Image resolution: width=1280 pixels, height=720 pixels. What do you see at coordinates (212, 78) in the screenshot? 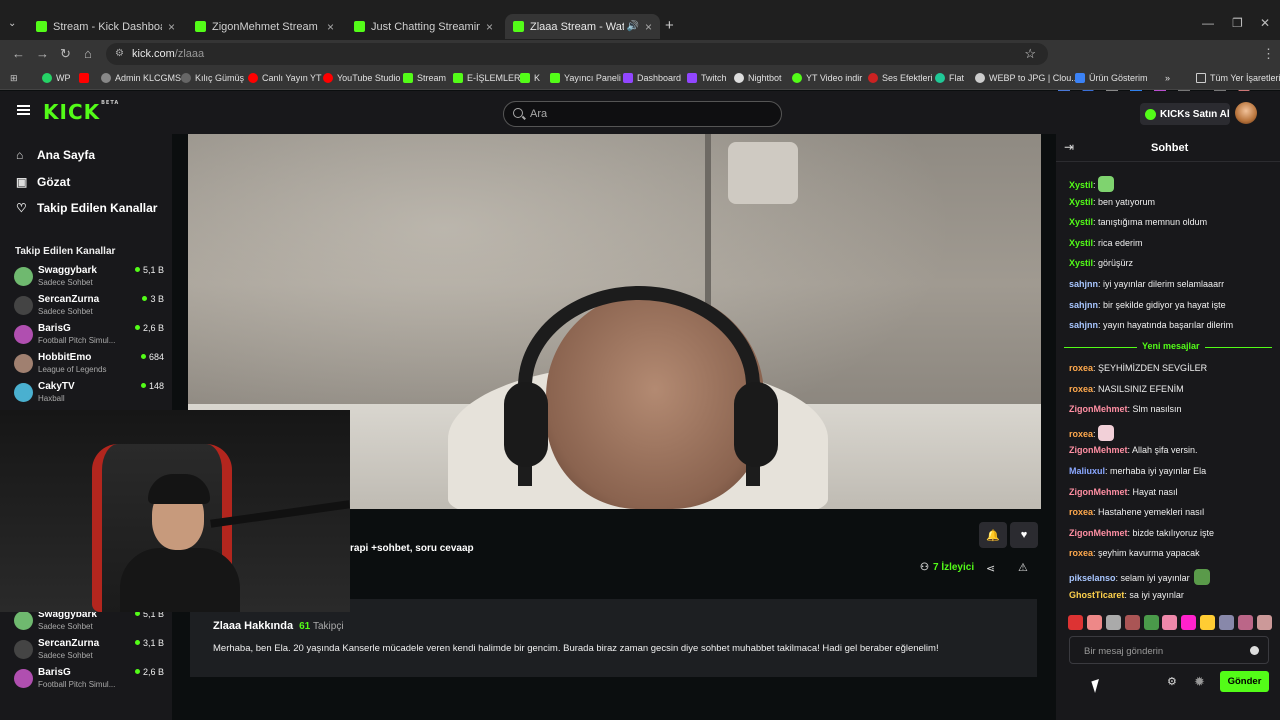
I see `bookmark-item: Kılıç Gümüş` at bounding box center [212, 78].